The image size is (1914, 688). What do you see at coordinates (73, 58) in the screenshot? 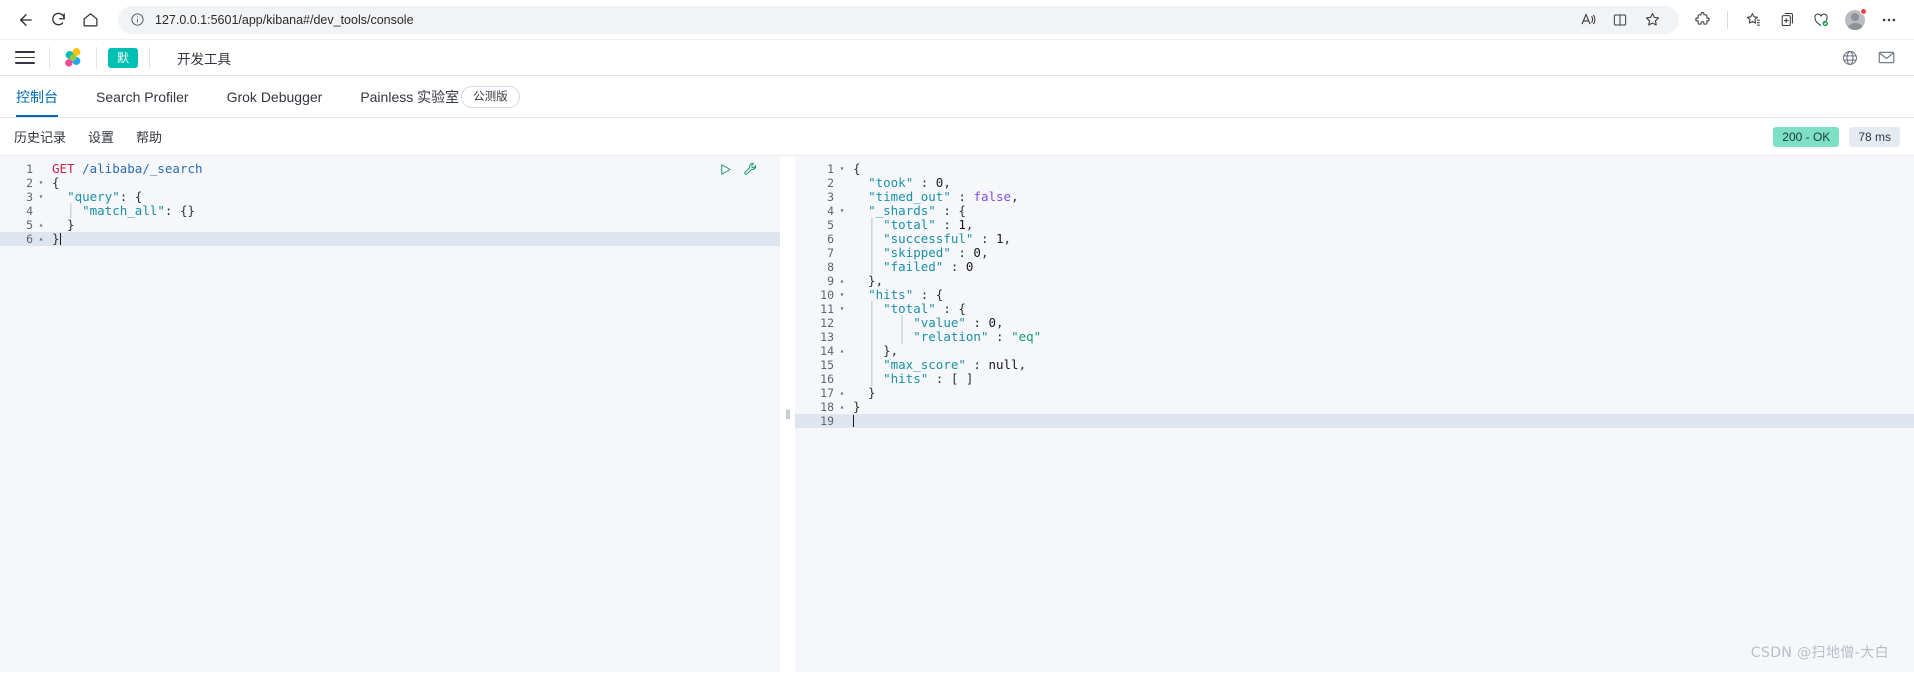
I see `elastic-logo-icon` at bounding box center [73, 58].